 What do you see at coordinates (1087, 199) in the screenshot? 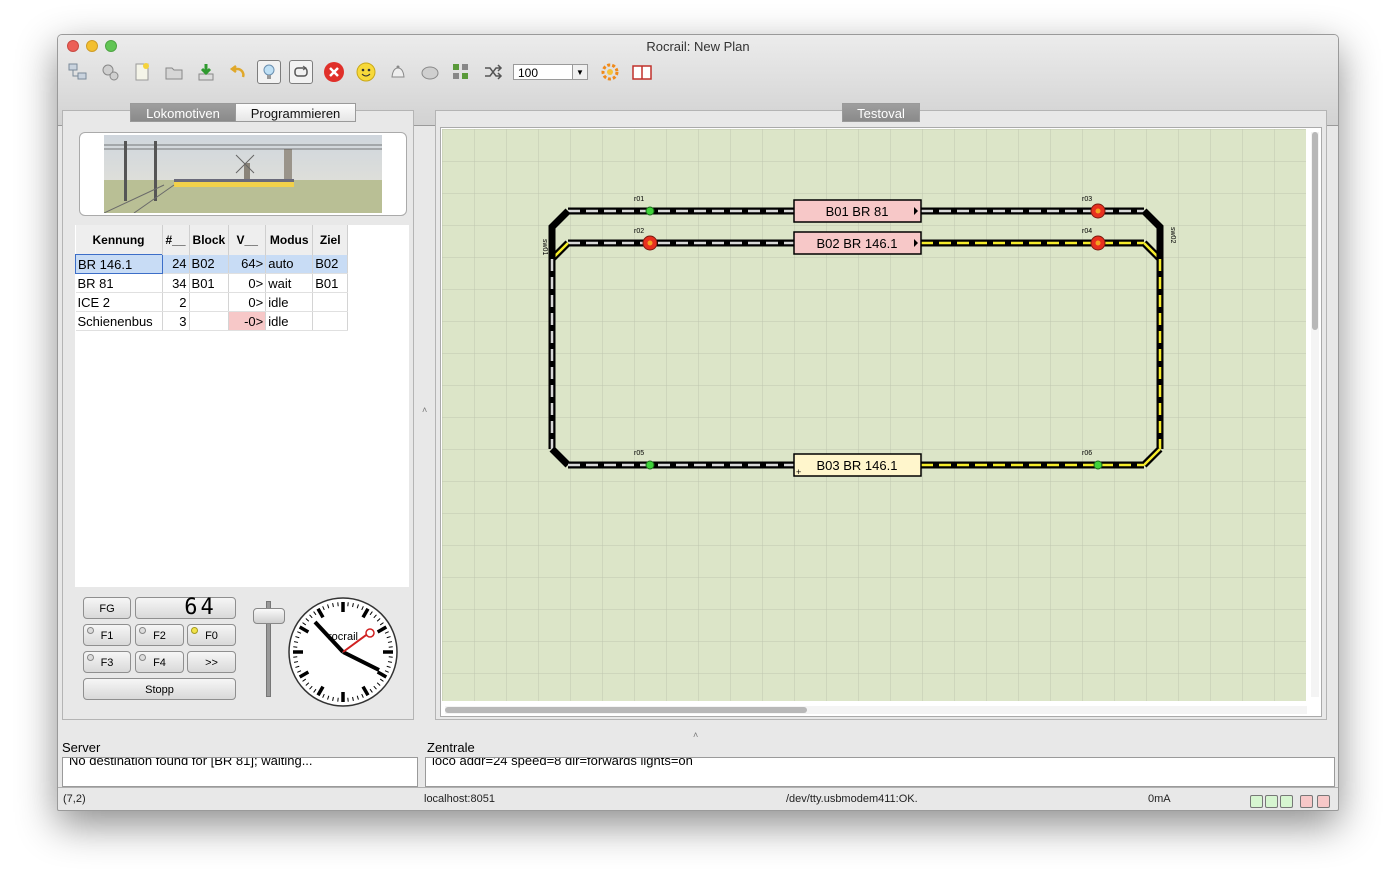
I see `signal-r03-label: r03` at bounding box center [1087, 199].